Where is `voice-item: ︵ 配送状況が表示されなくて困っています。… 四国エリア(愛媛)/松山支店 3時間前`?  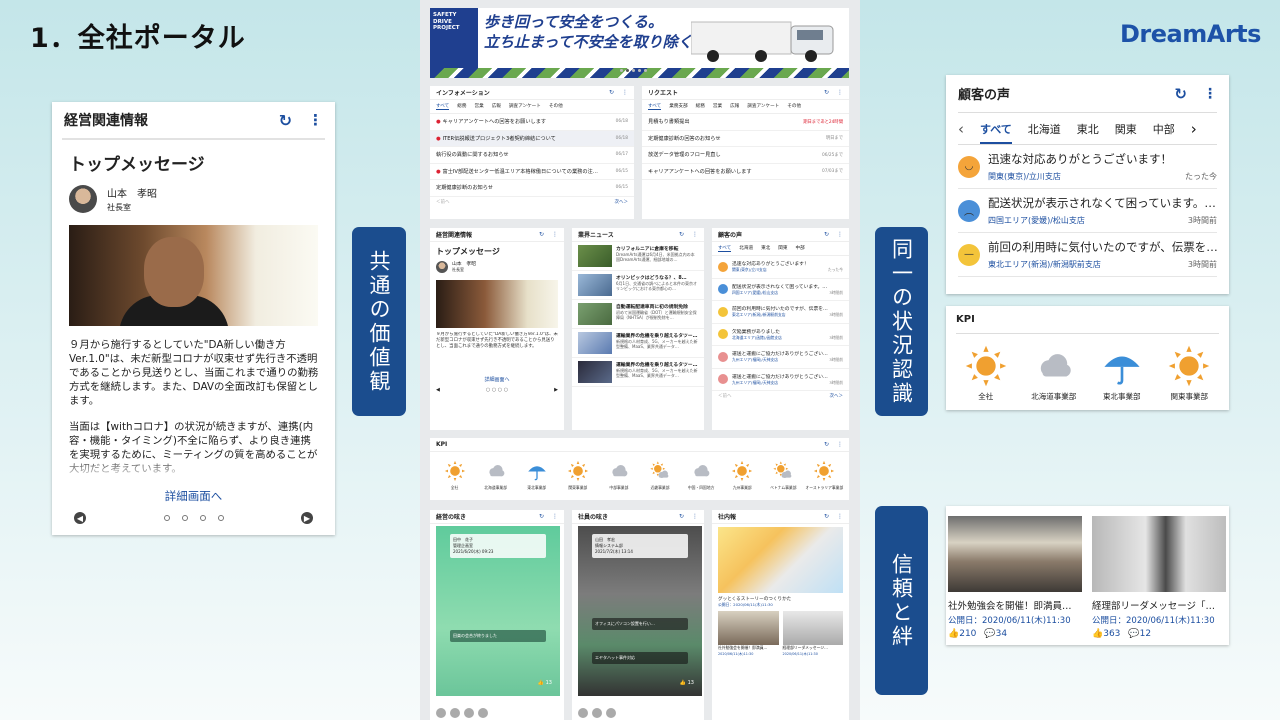 voice-item: ︵ 配送状況が表示されなくて困っています。… 四国エリア(愛媛)/松山支店 3時間前 is located at coordinates (1087, 211).